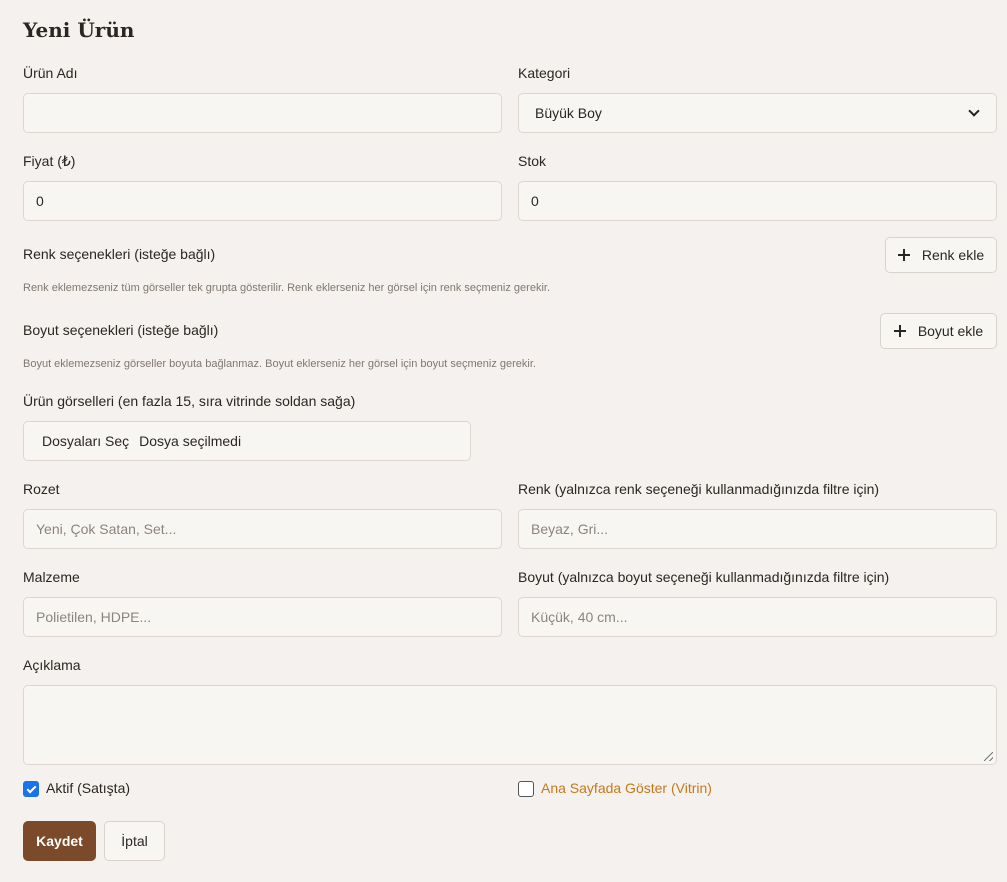 This screenshot has width=1007, height=882. What do you see at coordinates (50, 73) in the screenshot?
I see `product-name-label: Ürün Adı` at bounding box center [50, 73].